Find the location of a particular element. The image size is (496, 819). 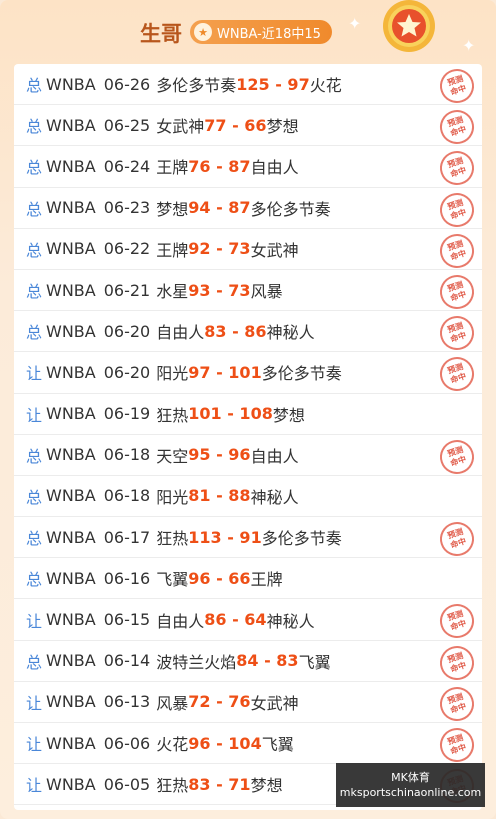

match-date: 06-05 is located at coordinates (127, 784).